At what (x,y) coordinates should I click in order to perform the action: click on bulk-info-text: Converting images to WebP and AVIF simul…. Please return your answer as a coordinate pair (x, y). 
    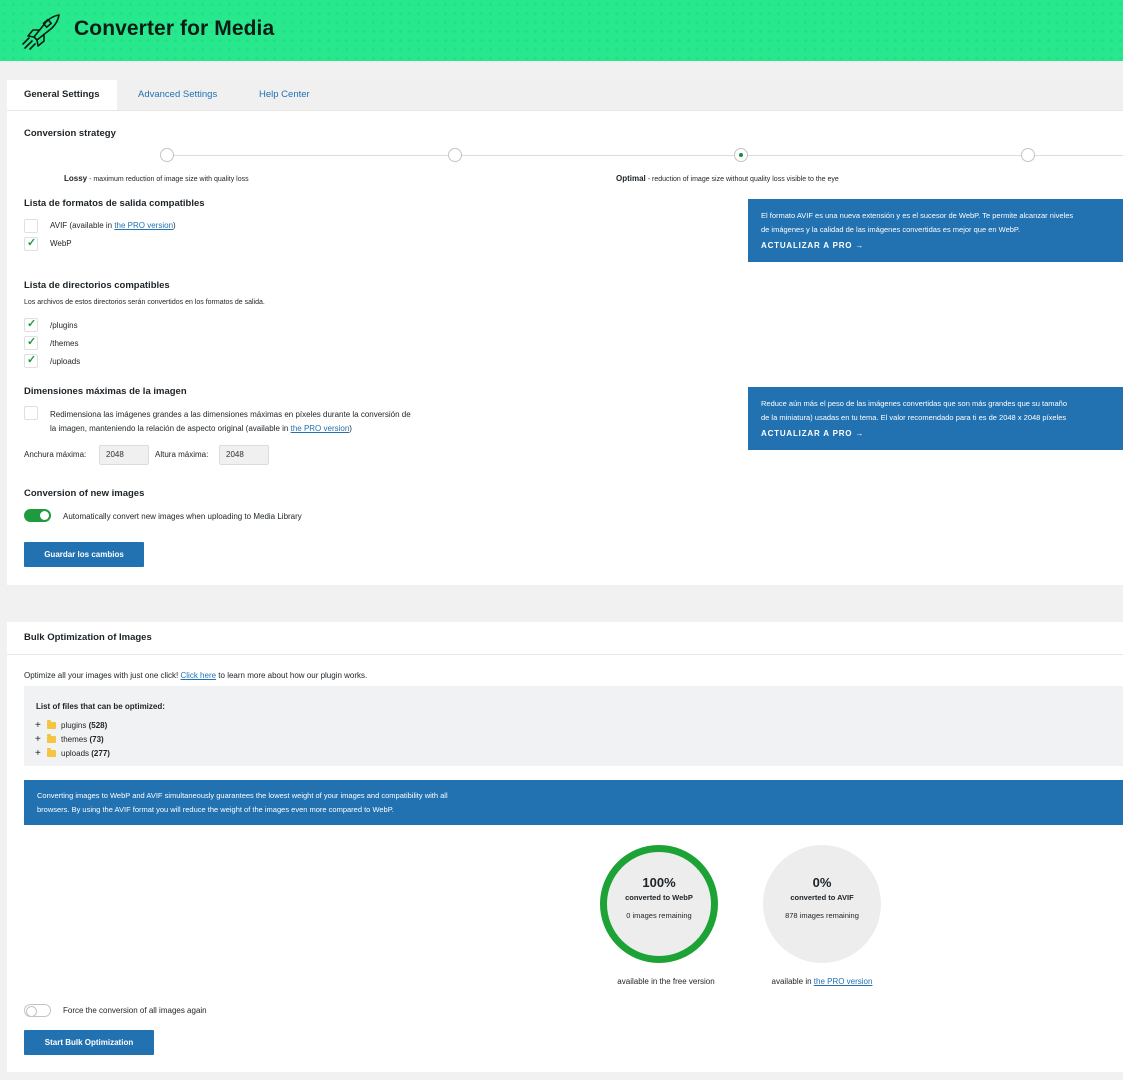
    Looking at the image, I should click on (242, 803).